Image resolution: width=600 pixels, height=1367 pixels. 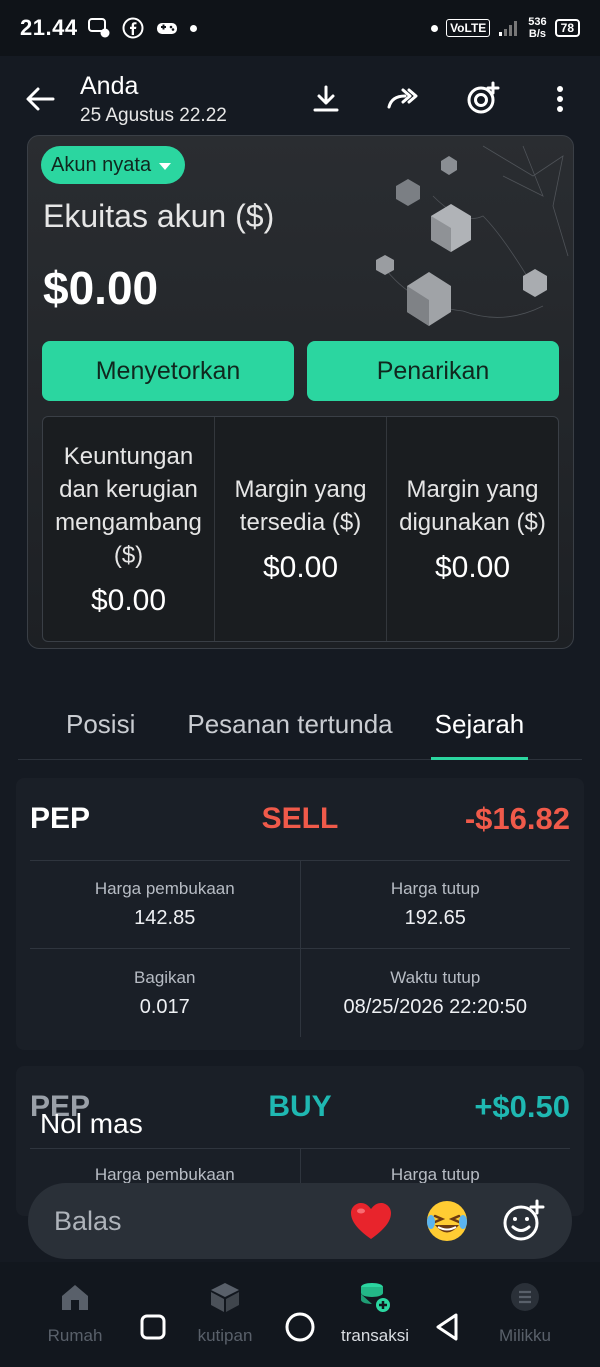 What do you see at coordinates (225, 1335) in the screenshot?
I see `nav-quotes-label: kutipan` at bounding box center [225, 1335].